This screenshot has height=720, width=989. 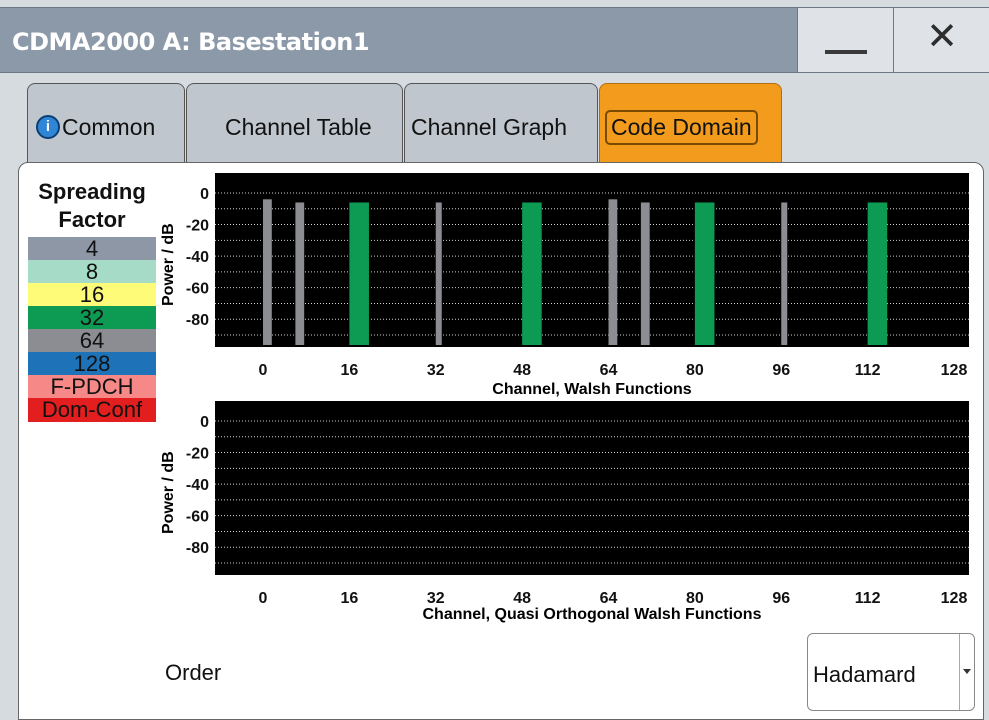 What do you see at coordinates (168, 264) in the screenshot?
I see `chart1-ylabel: Power / dB` at bounding box center [168, 264].